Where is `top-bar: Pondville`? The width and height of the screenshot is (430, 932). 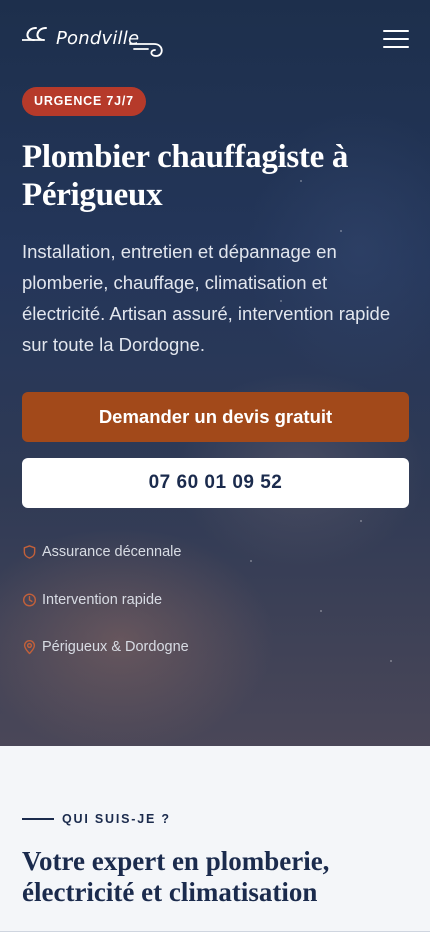
top-bar: Pondville is located at coordinates (215, 42).